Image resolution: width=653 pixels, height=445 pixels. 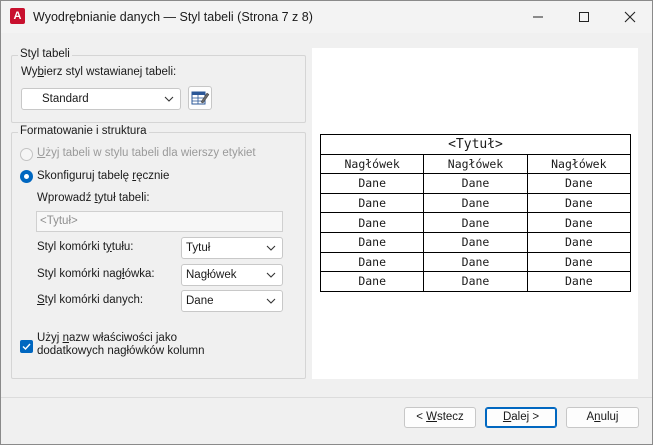 I want to click on radio-selected-dot, so click(x=26, y=176).